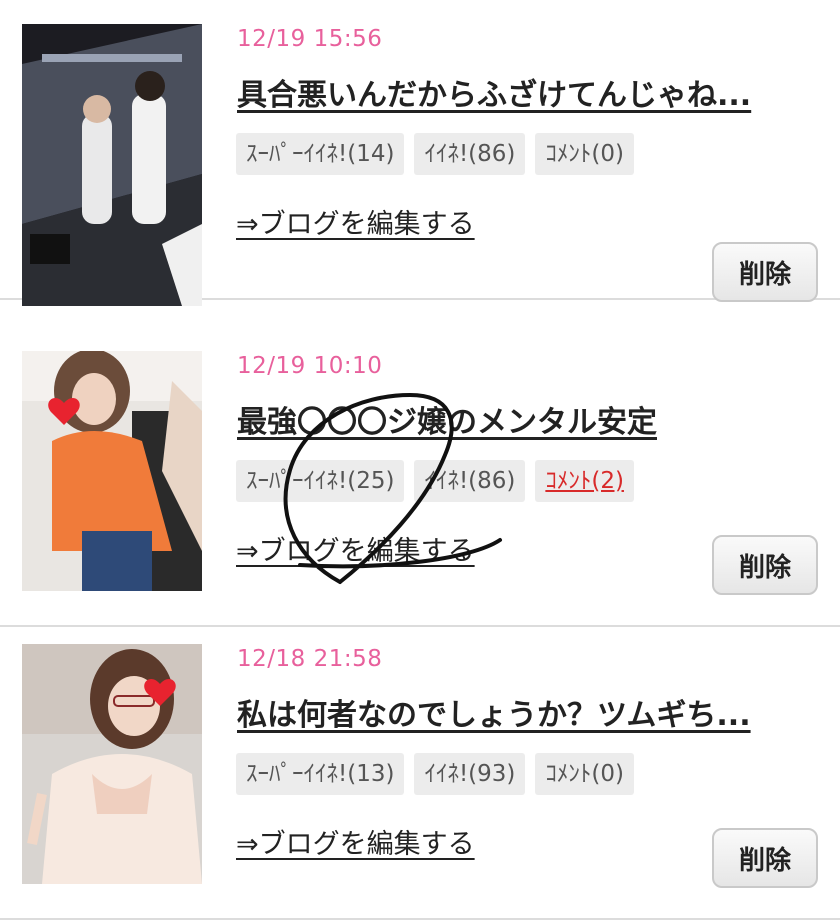 This screenshot has height=923, width=840. I want to click on entry-date: 12/18 21:58, so click(310, 659).